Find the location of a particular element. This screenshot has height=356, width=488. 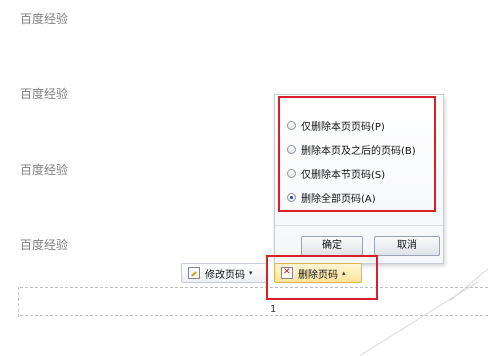

edit-page-number-button: 修改页码 ▾ is located at coordinates (224, 273).